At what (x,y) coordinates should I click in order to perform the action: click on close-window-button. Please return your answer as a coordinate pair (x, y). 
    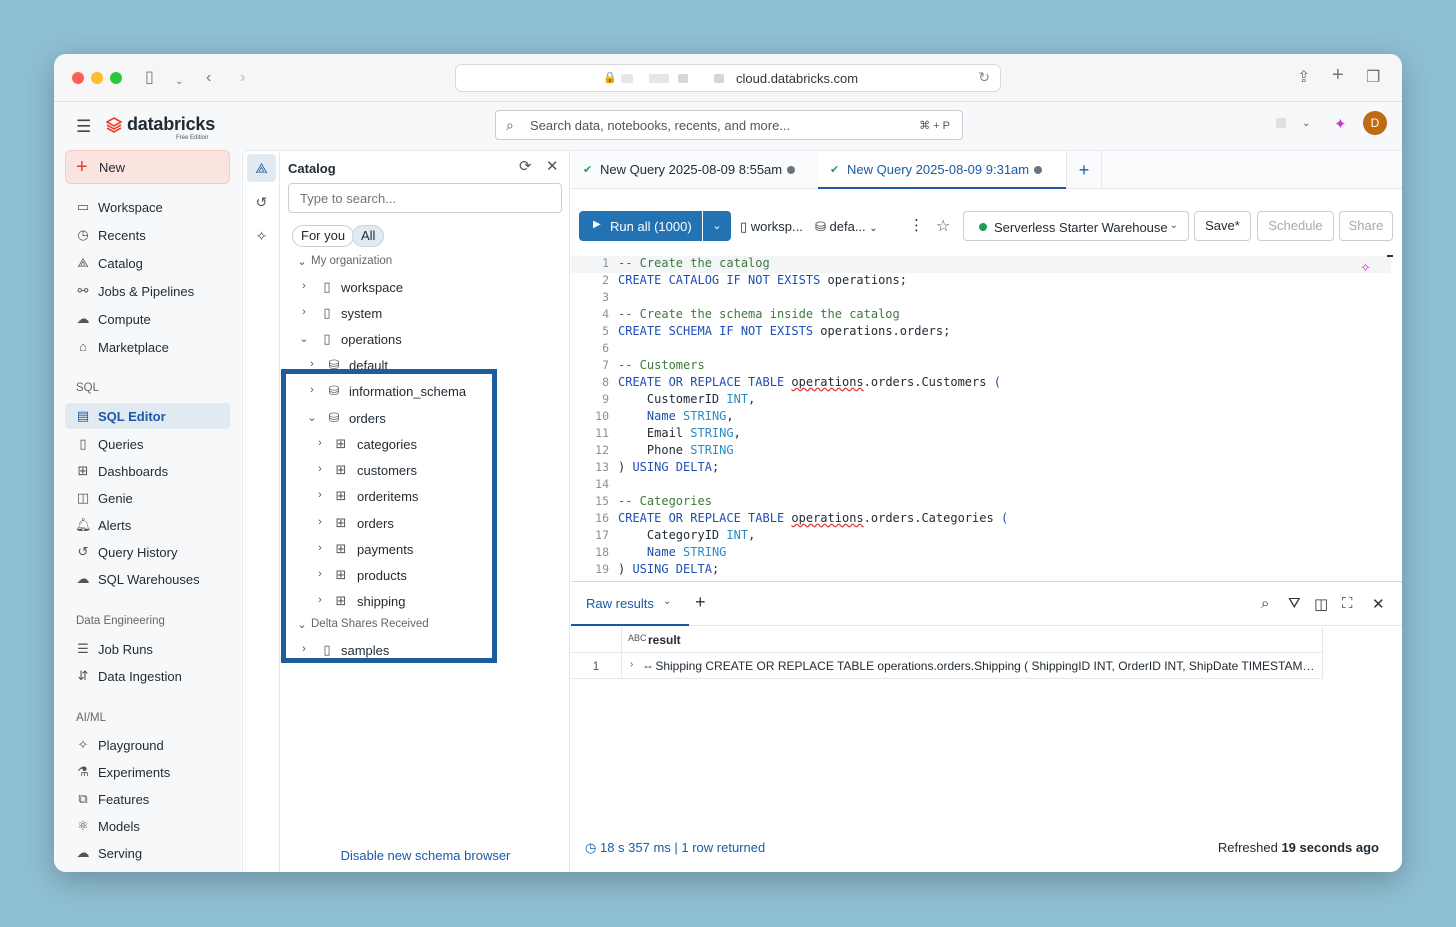
    Looking at the image, I should click on (78, 78).